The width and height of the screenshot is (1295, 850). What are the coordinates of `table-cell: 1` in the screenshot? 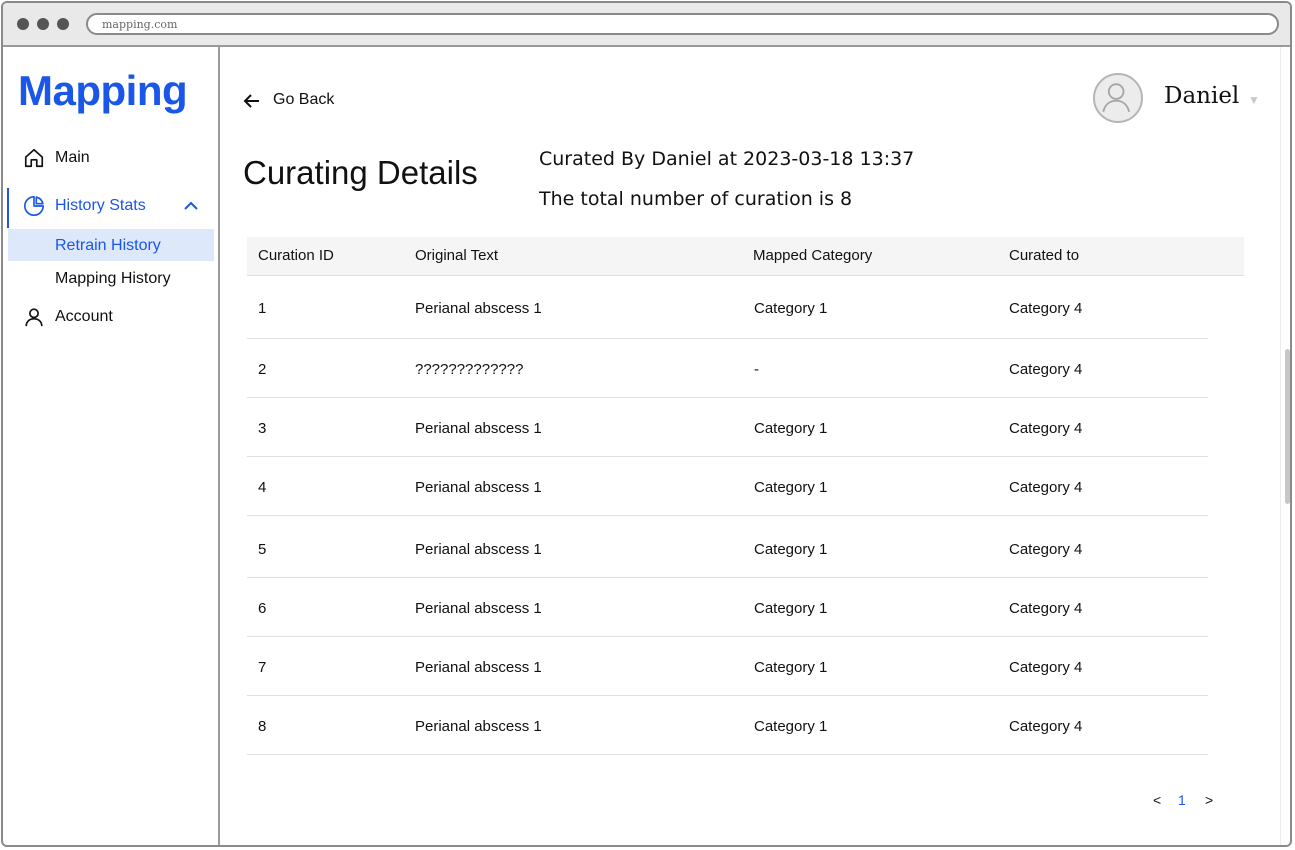 It's located at (262, 308).